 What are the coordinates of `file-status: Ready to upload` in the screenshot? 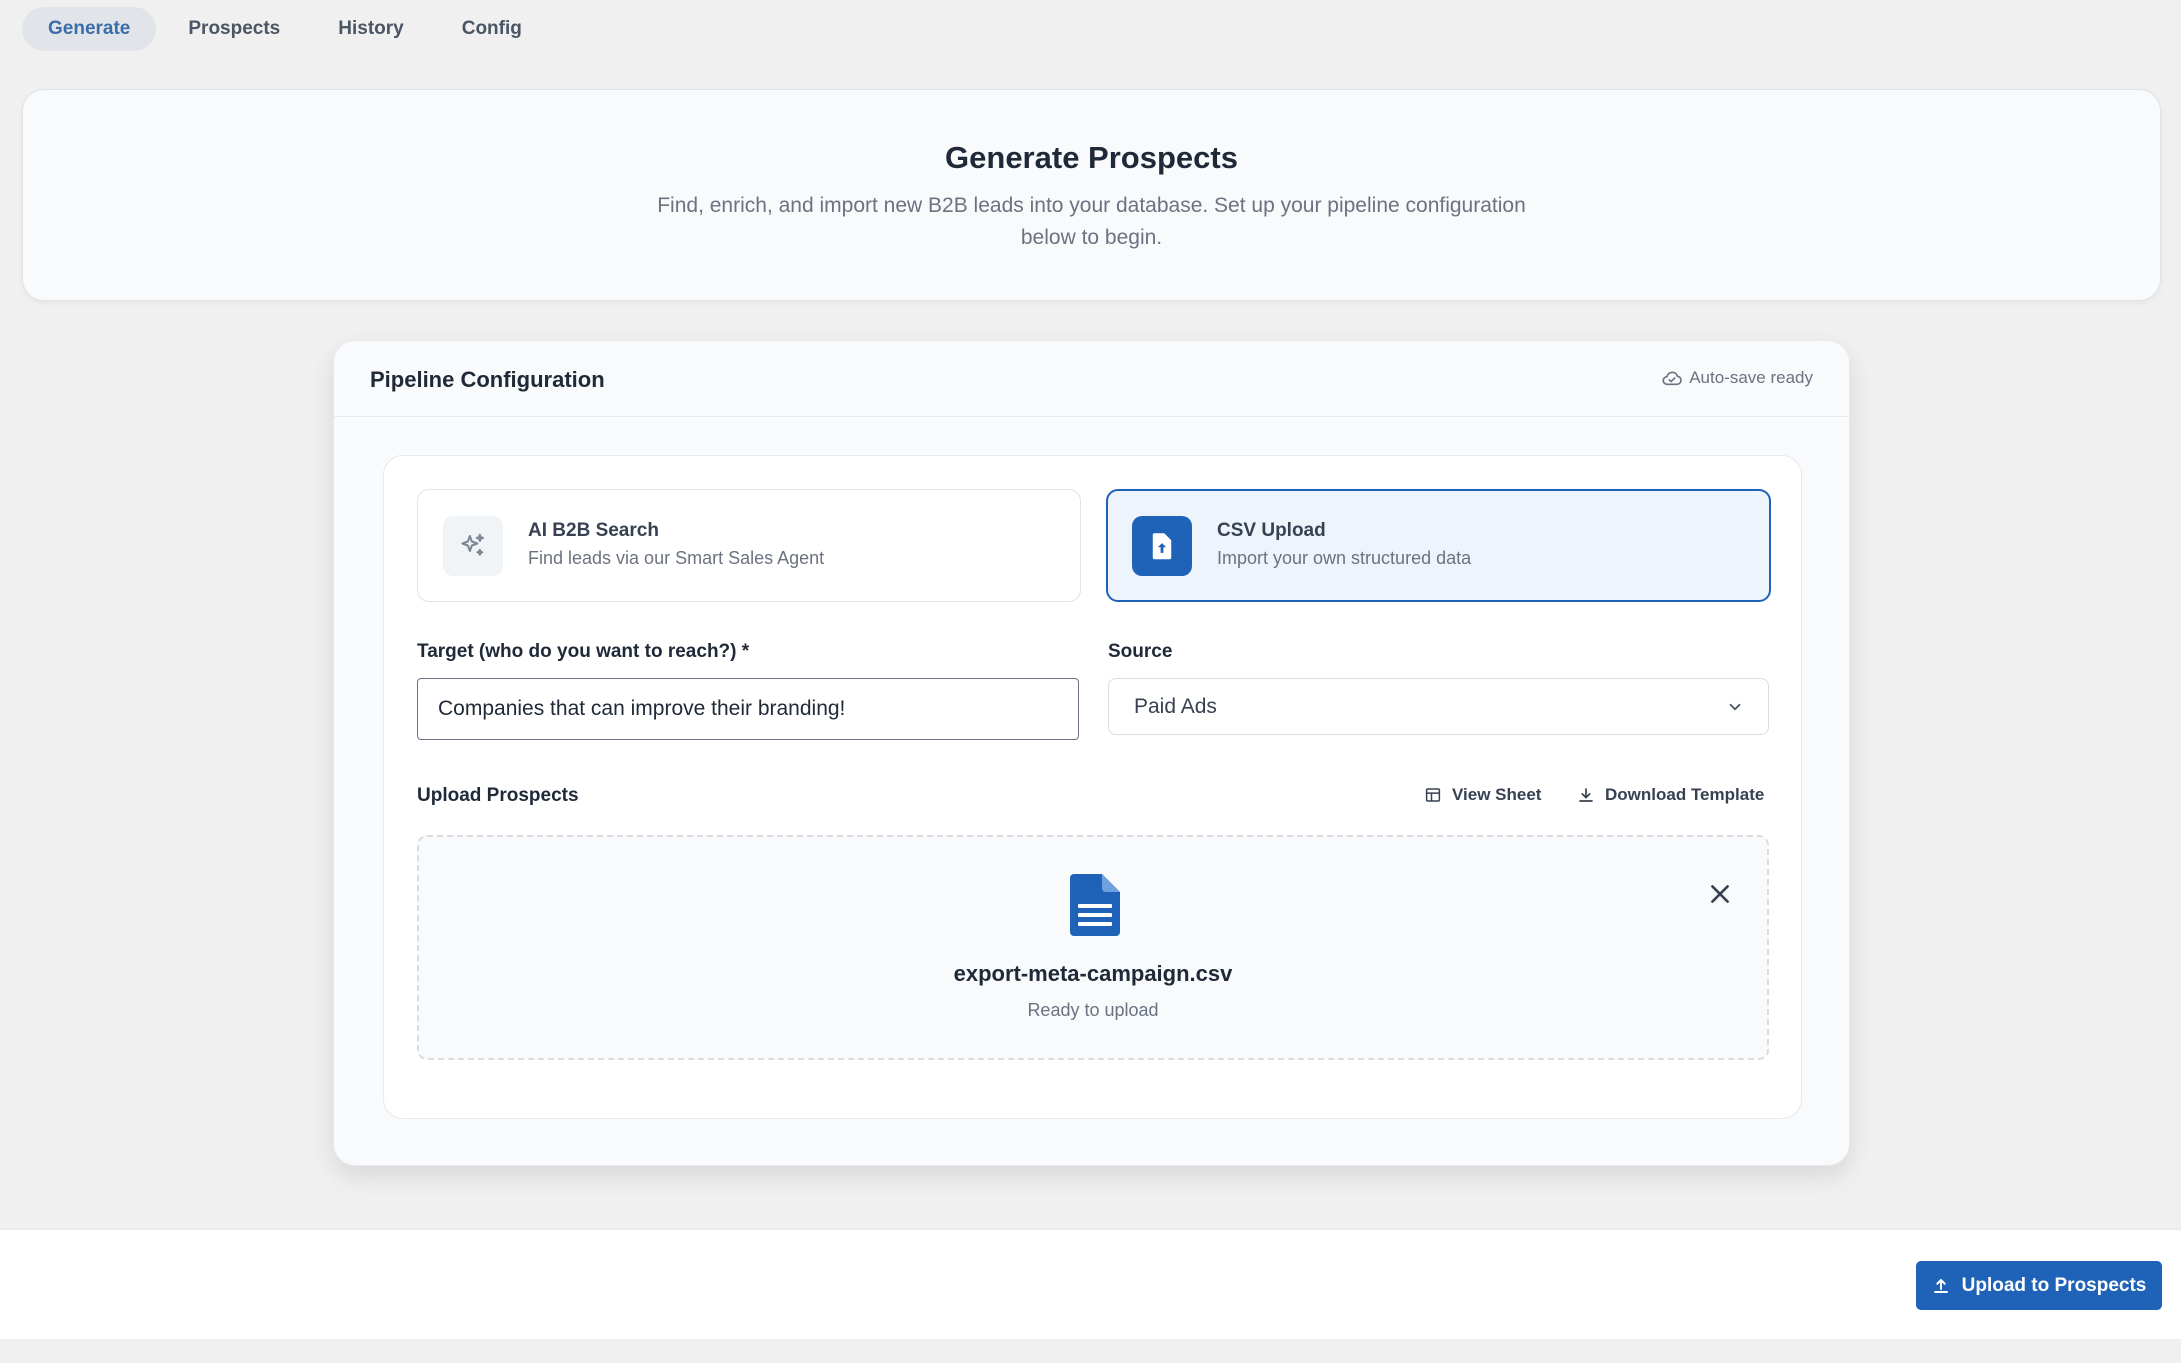 It's located at (1093, 1010).